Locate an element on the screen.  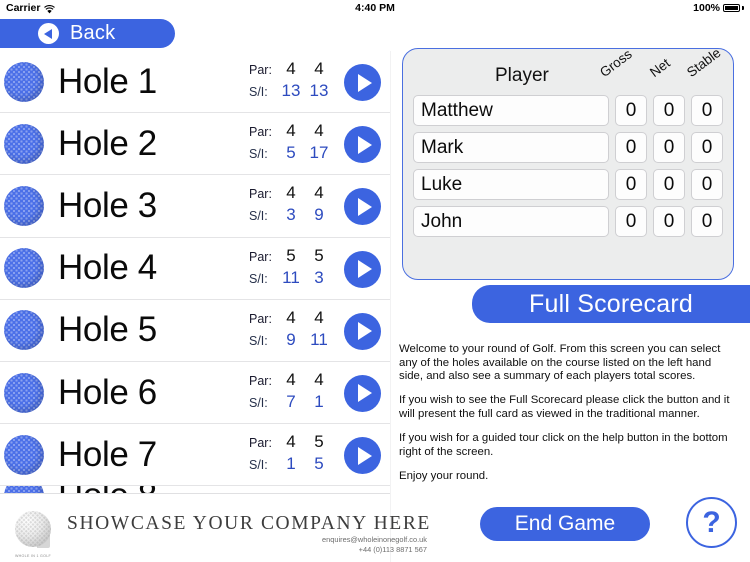
scorecard-rows: Matthew 0 0 0 Mark 0 0 0 Luke 0 0 0 John 0 0 0 is located at coordinates (568, 166).